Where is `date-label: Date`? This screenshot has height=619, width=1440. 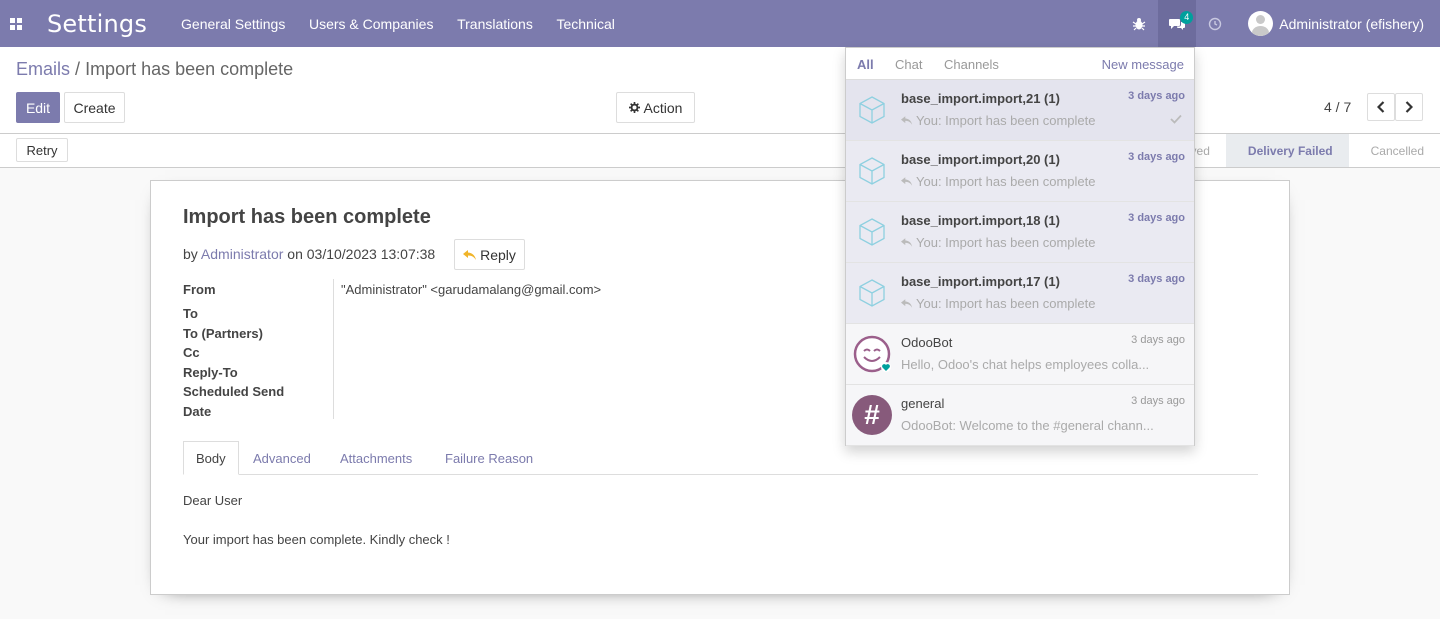 date-label: Date is located at coordinates (197, 411).